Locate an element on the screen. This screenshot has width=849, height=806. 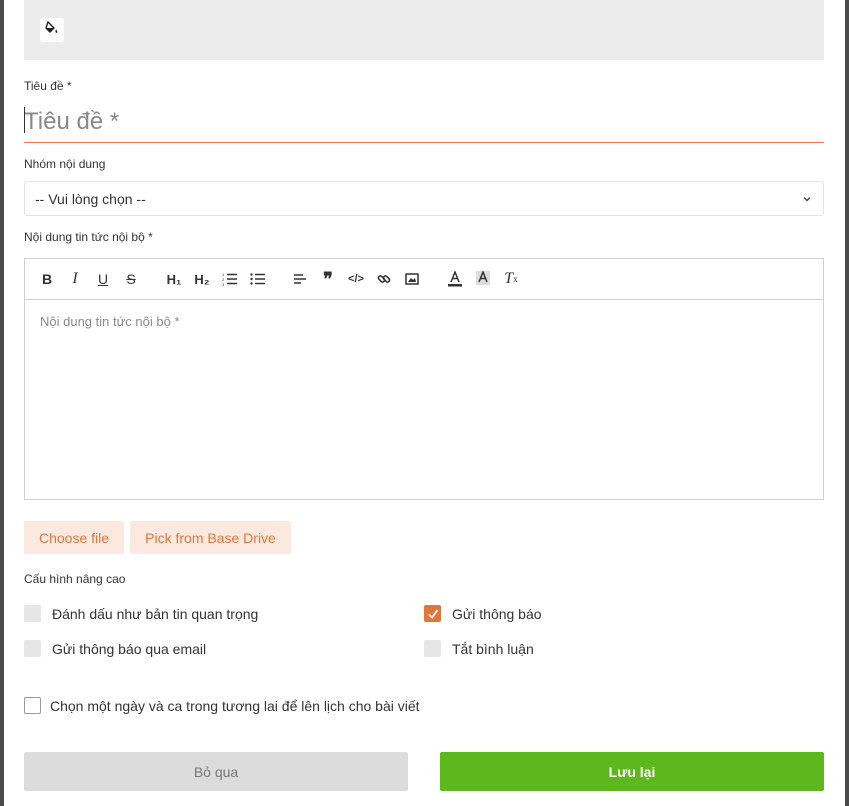
chevron-down-icon is located at coordinates (807, 200).